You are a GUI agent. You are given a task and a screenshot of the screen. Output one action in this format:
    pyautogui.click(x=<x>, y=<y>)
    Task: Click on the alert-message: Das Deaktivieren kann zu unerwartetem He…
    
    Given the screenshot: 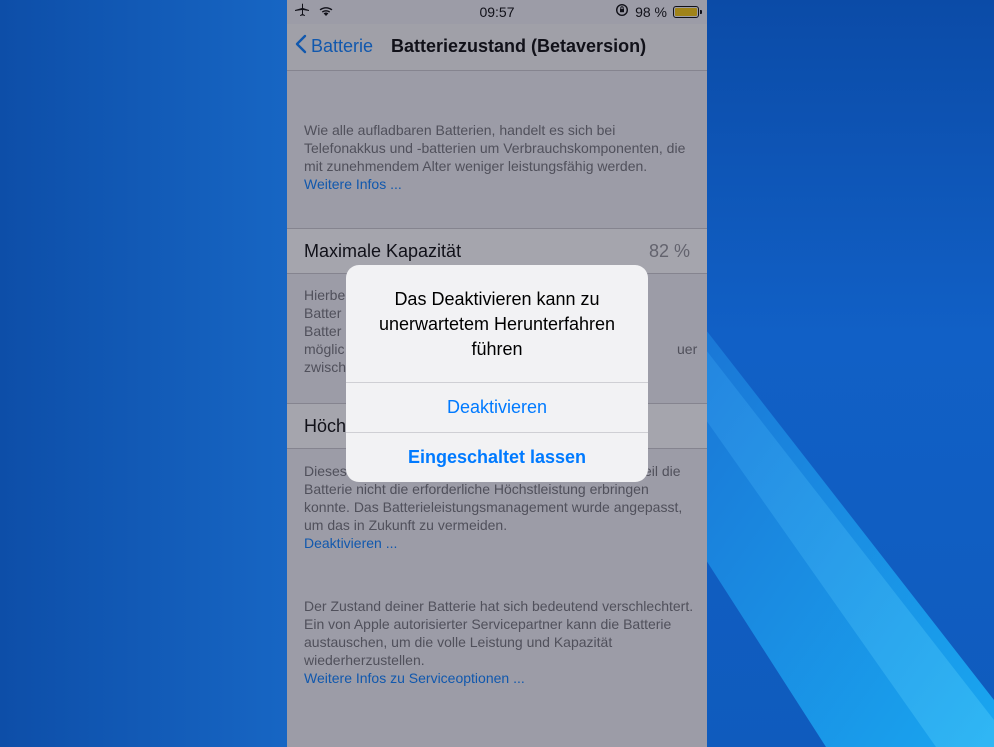 What is the action you would take?
    pyautogui.click(x=497, y=324)
    